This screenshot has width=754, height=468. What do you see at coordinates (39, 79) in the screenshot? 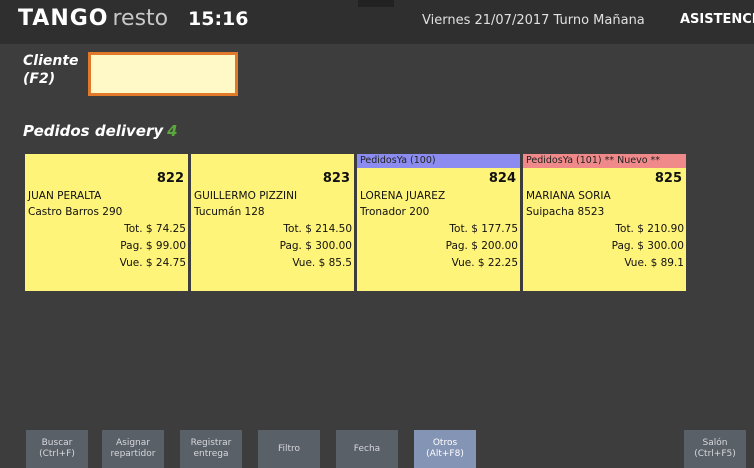
I see `cliente-shortcut: (F2)` at bounding box center [39, 79].